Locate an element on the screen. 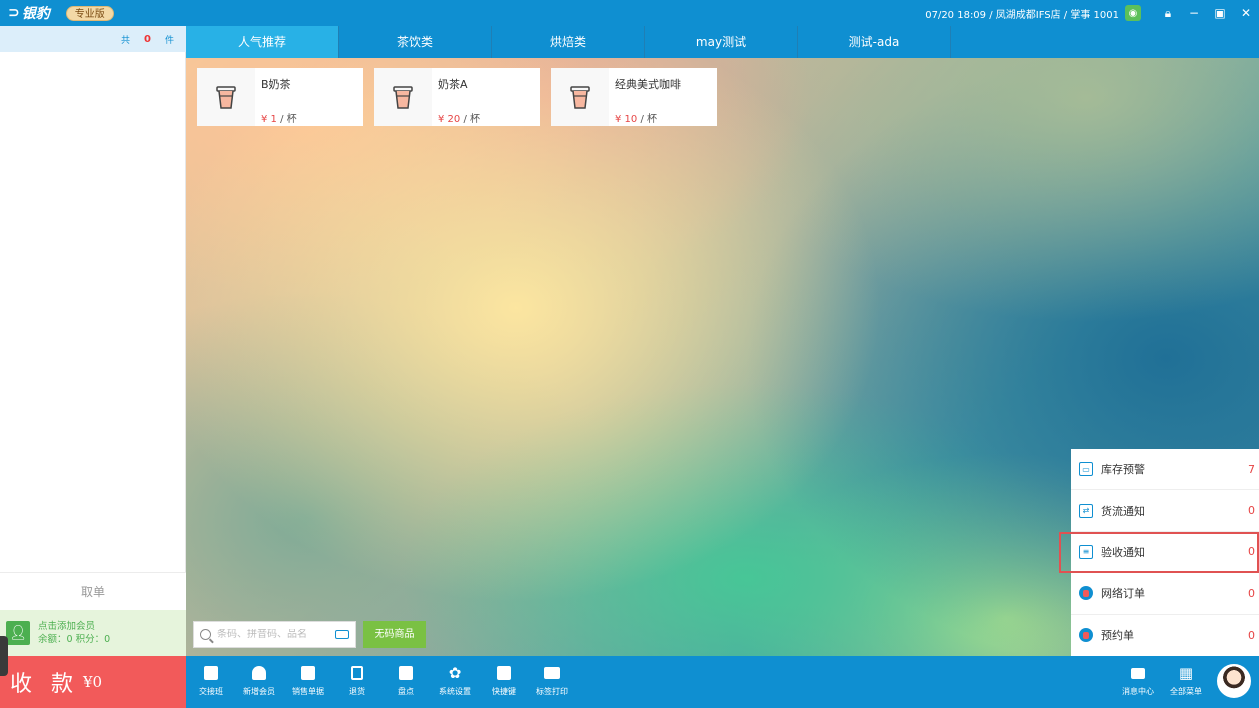 This screenshot has height=708, width=1259. tool-label: 标签打印 is located at coordinates (552, 691).